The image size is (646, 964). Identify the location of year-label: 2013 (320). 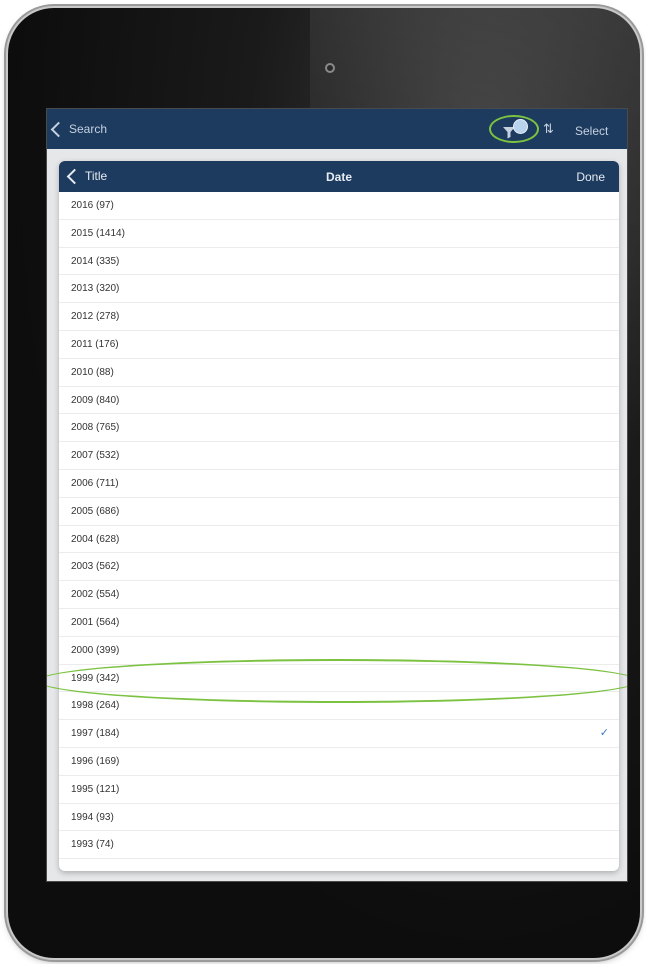
(95, 289).